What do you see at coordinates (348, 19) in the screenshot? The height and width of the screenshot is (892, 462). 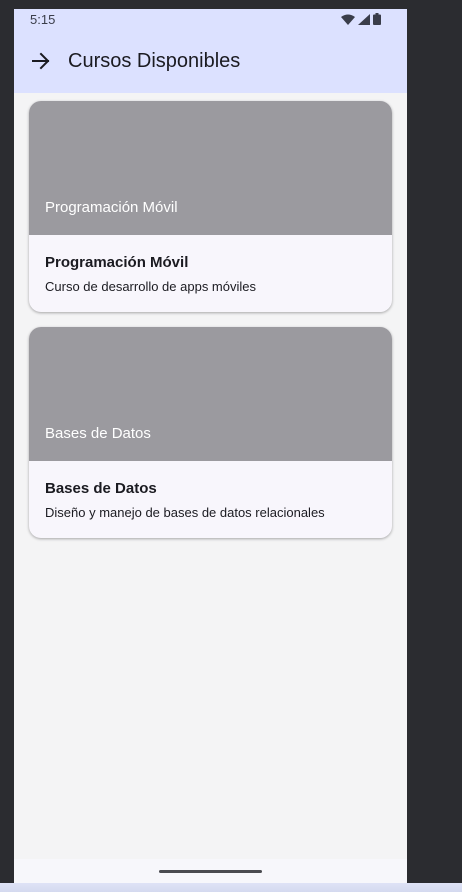 I see `wifi-icon` at bounding box center [348, 19].